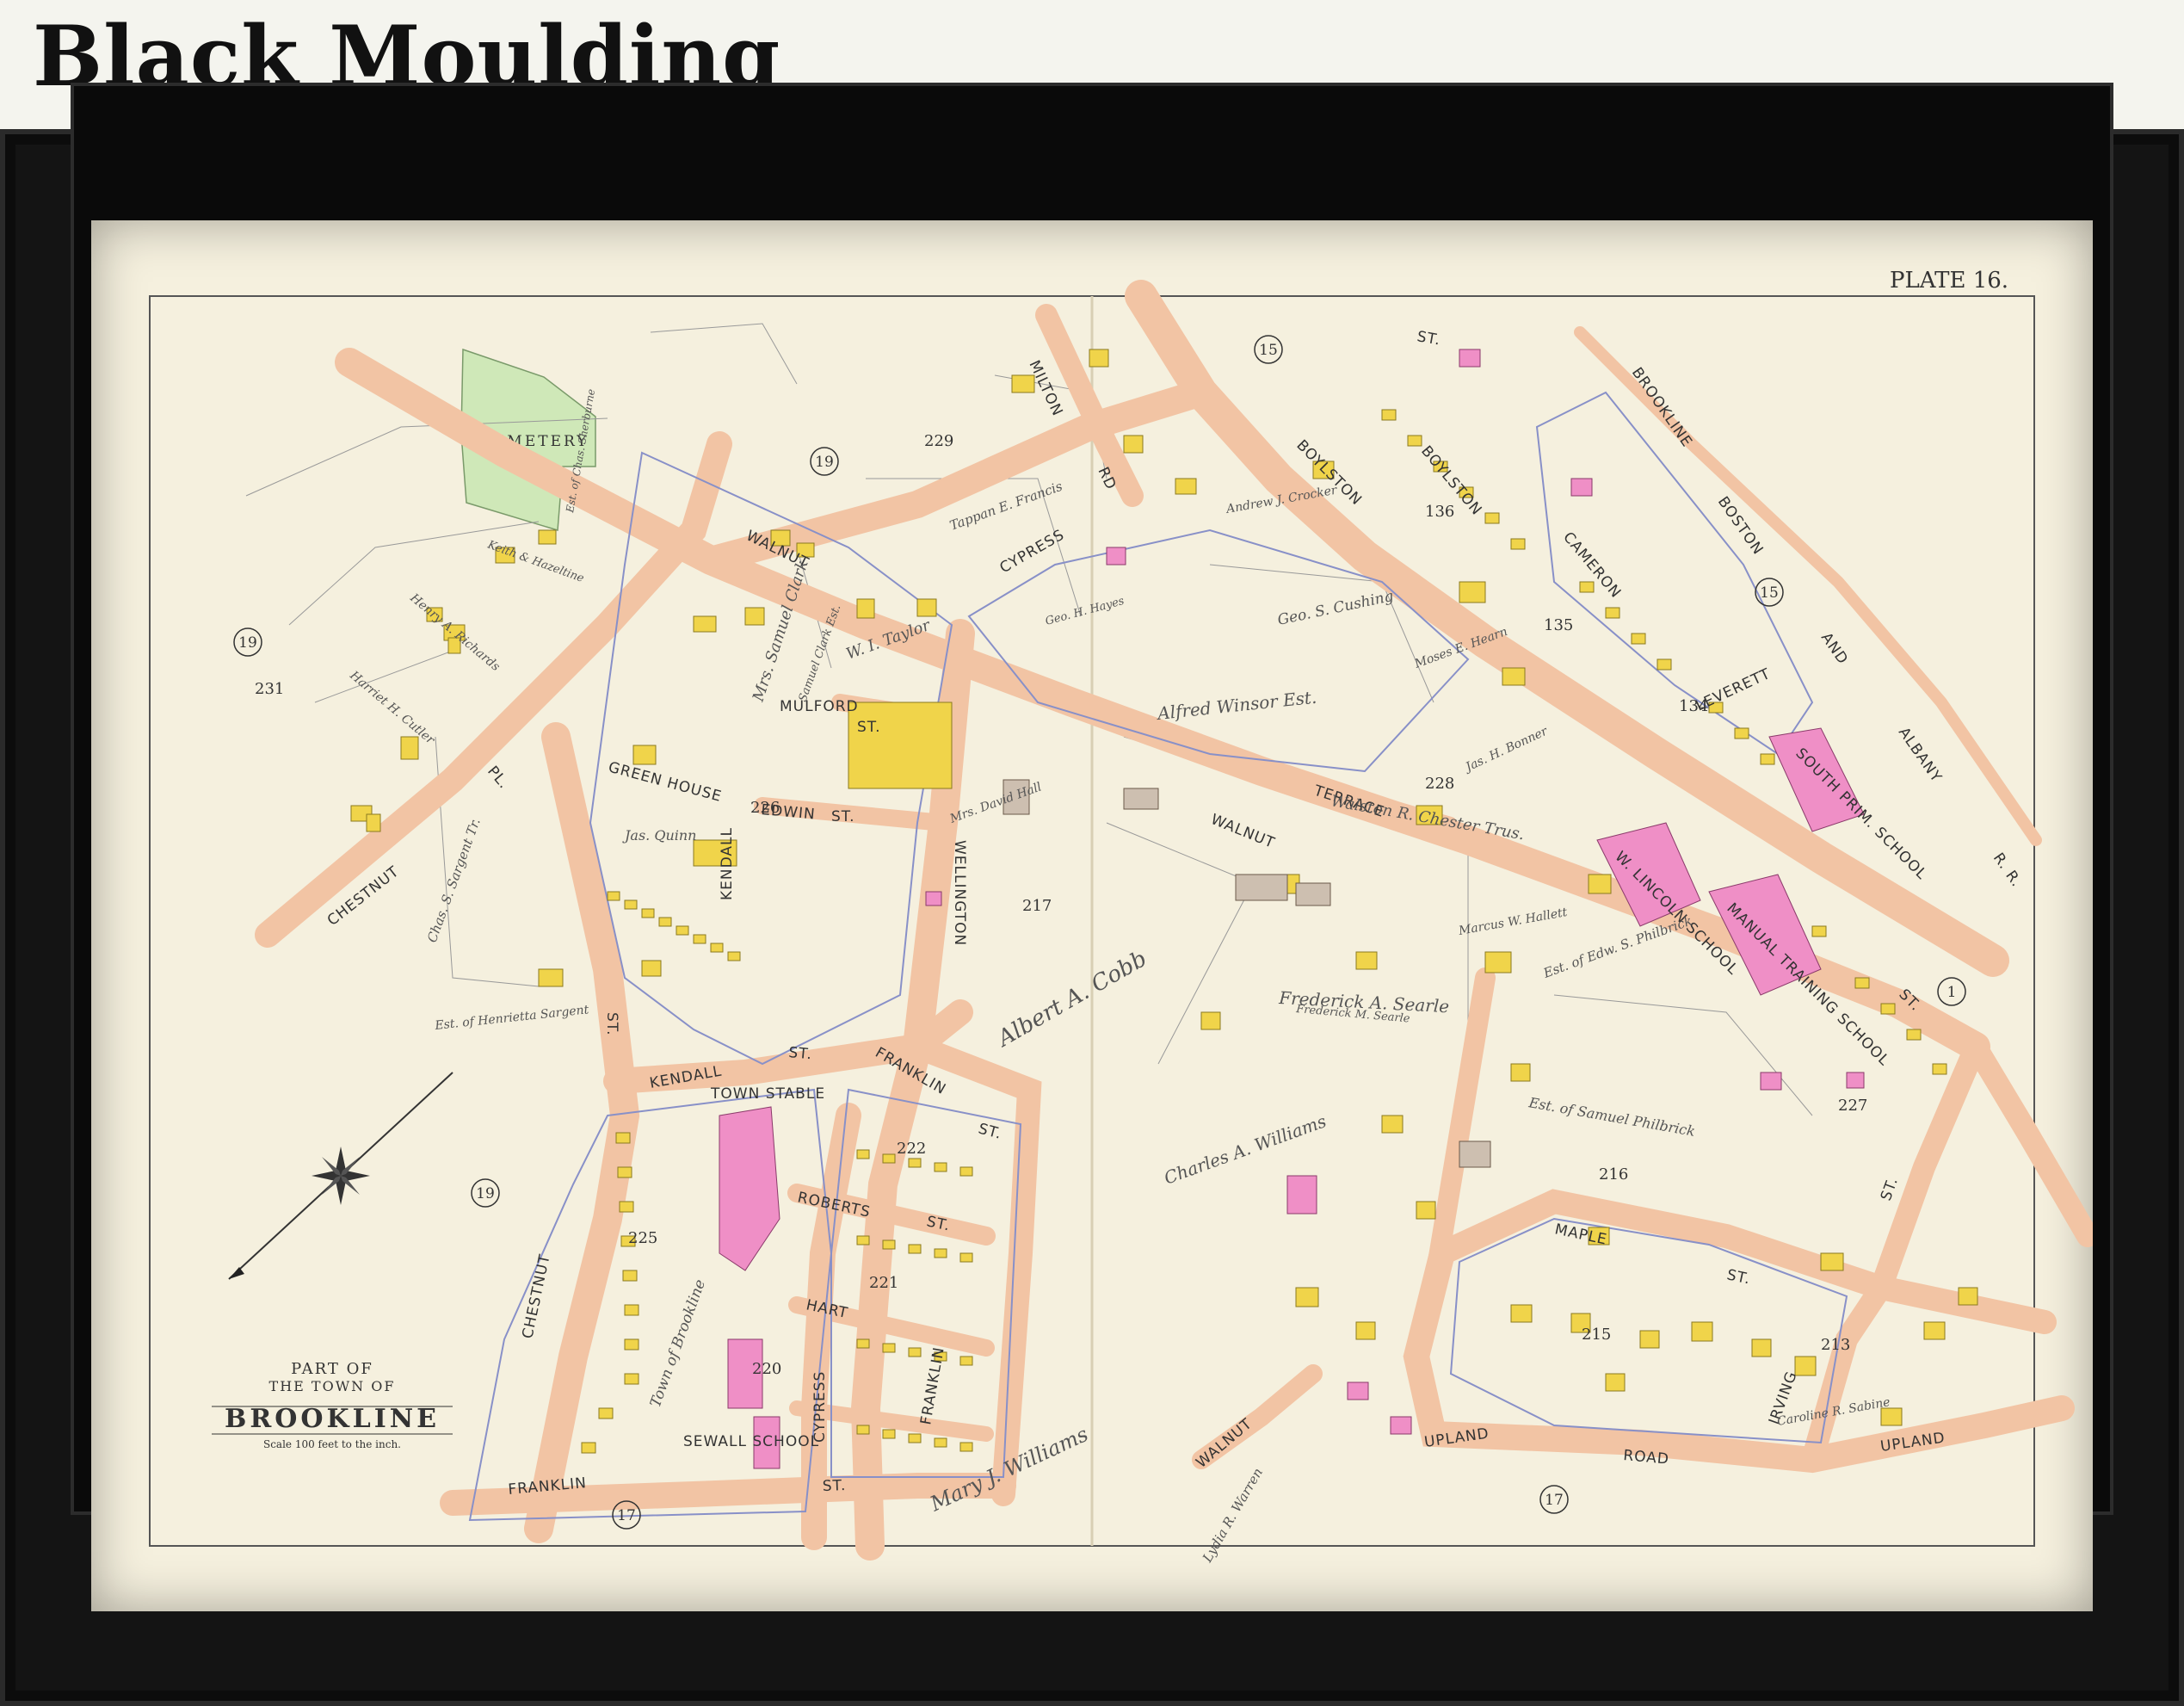 This screenshot has width=2184, height=1706. What do you see at coordinates (939, 441) in the screenshot?
I see `svg-text: 229` at bounding box center [939, 441].